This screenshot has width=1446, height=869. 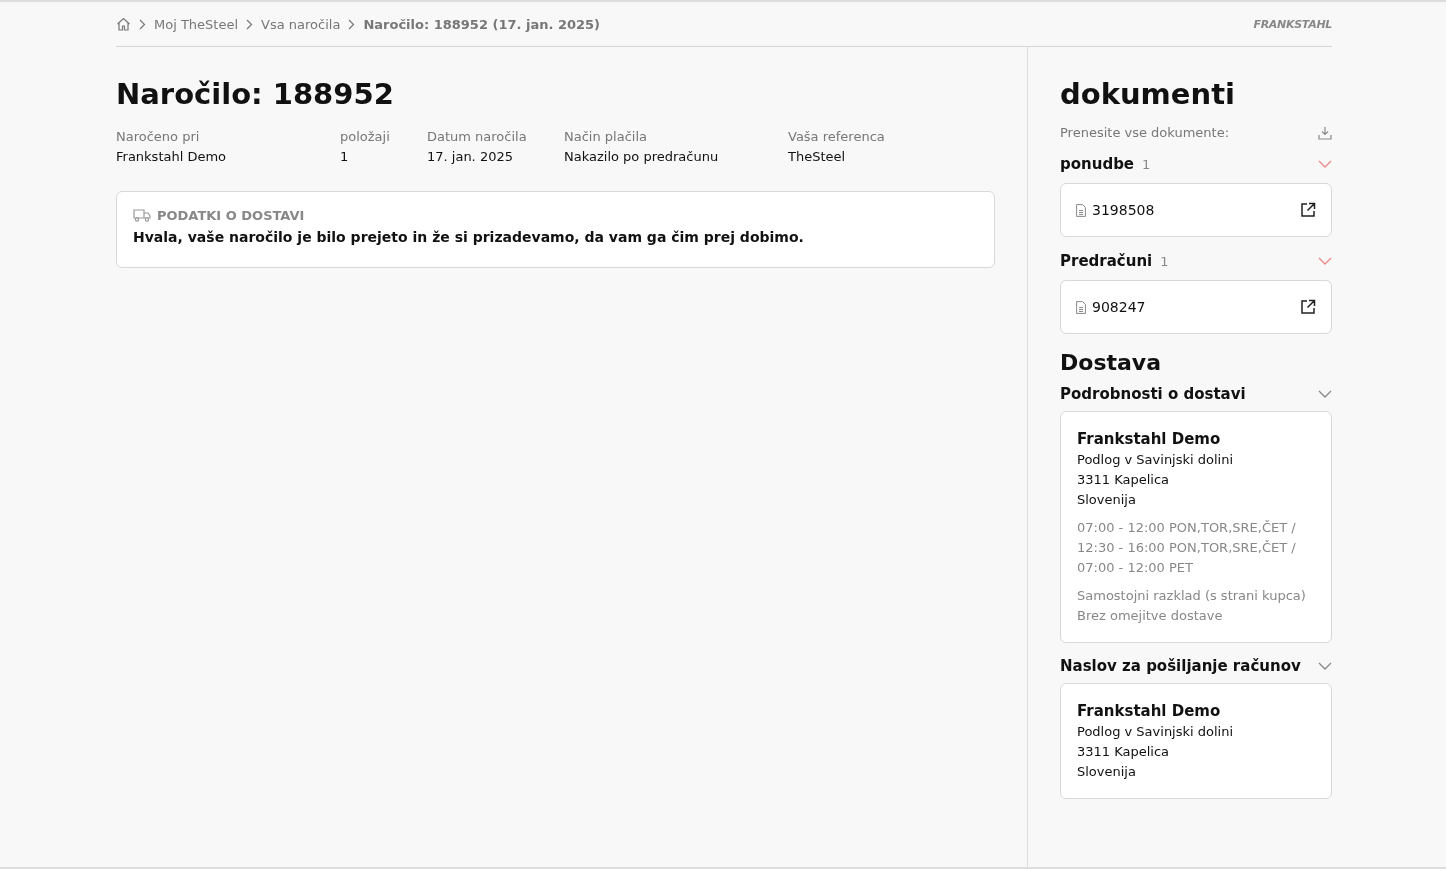 I want to click on delivery-title: Dostava, so click(x=1111, y=362).